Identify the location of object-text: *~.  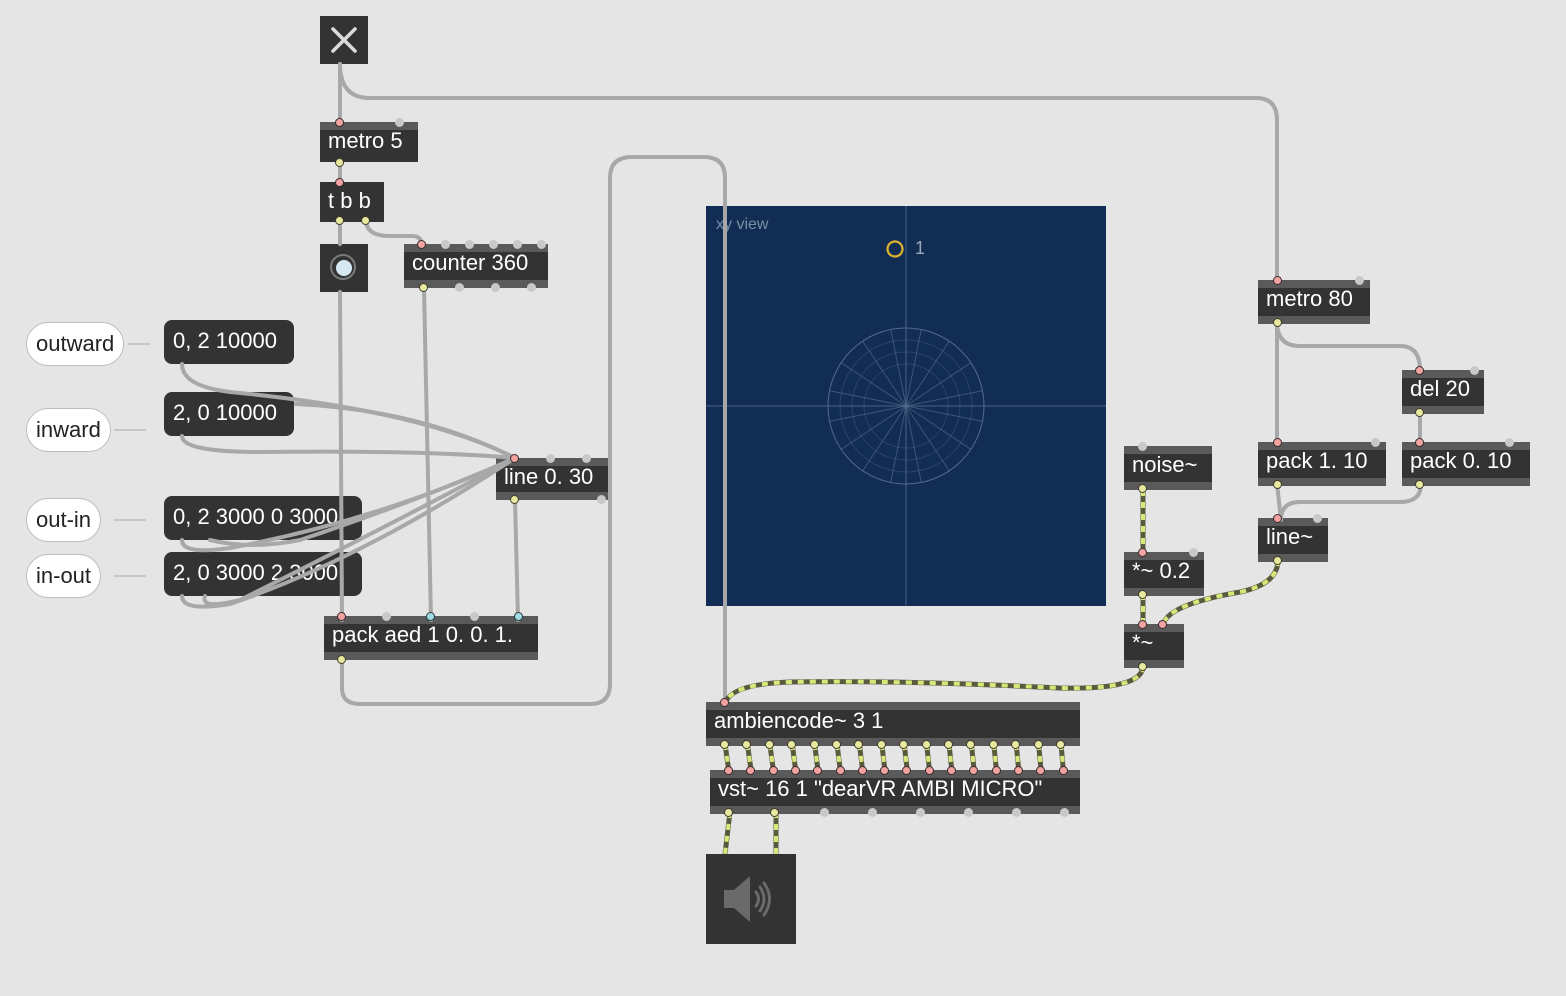
(1143, 642).